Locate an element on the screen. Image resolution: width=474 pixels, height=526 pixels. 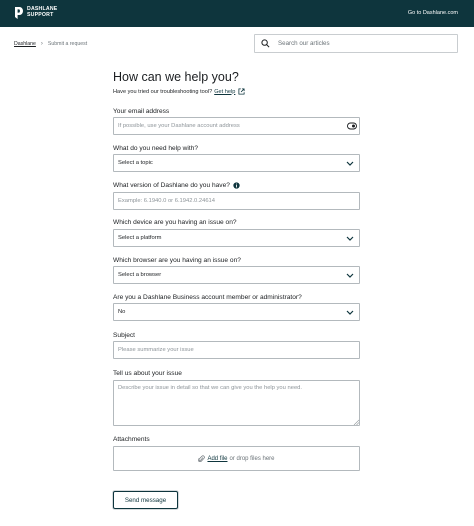
search-input is located at coordinates (363, 43).